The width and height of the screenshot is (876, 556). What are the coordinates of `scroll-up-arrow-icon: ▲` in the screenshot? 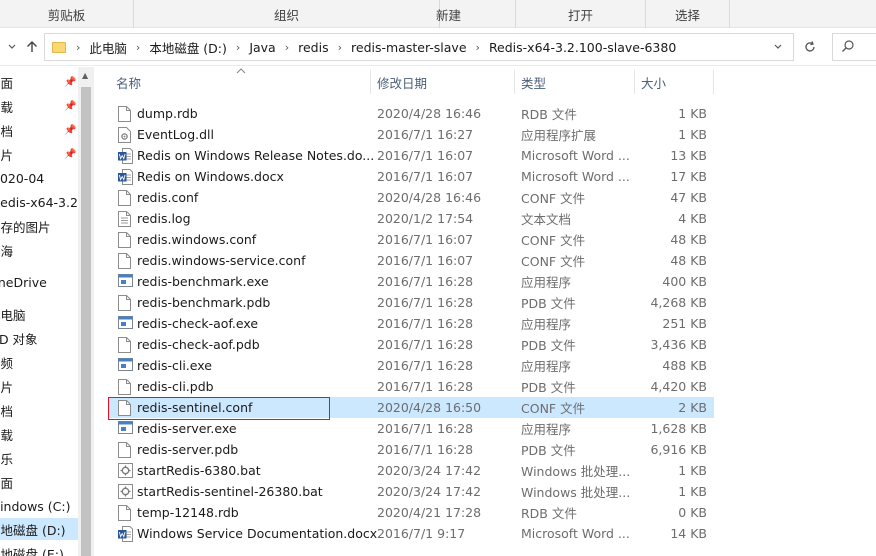 It's located at (85, 75).